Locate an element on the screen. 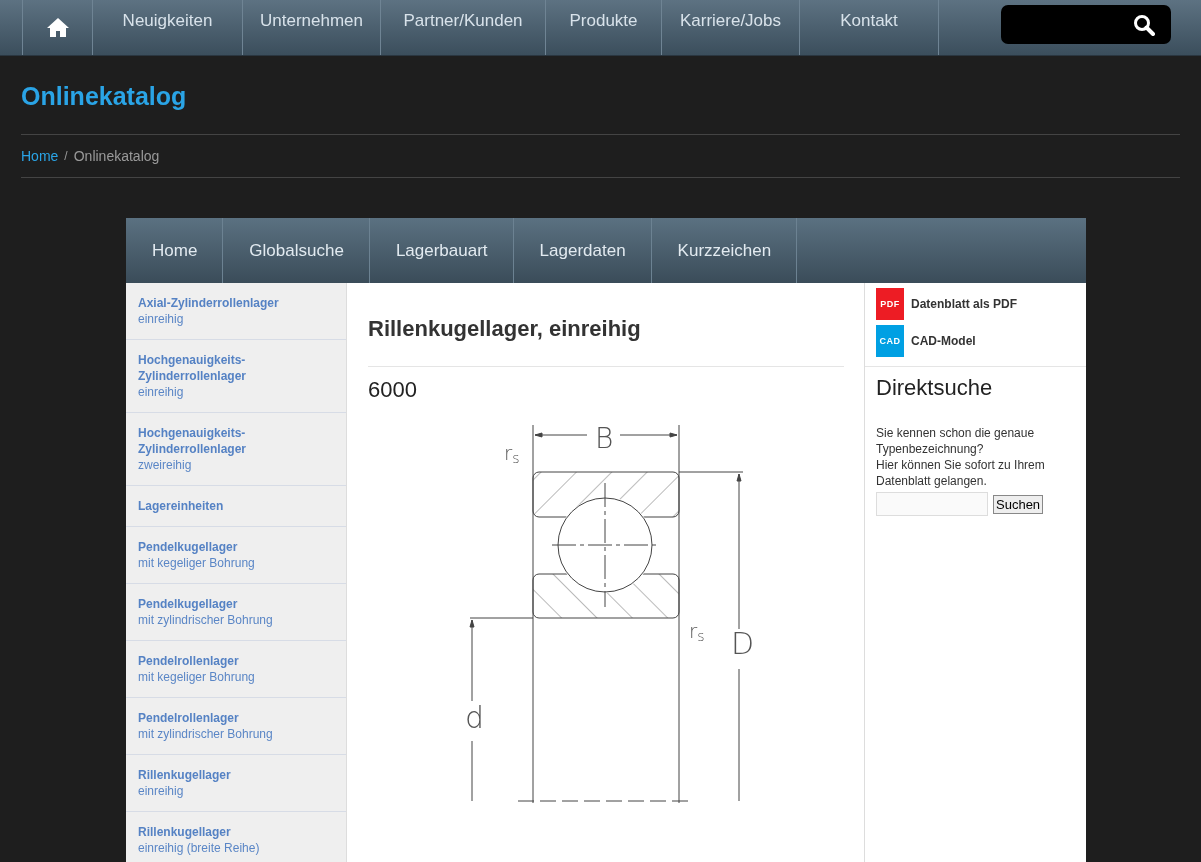  nav-link: Unternehmen is located at coordinates (312, 27).